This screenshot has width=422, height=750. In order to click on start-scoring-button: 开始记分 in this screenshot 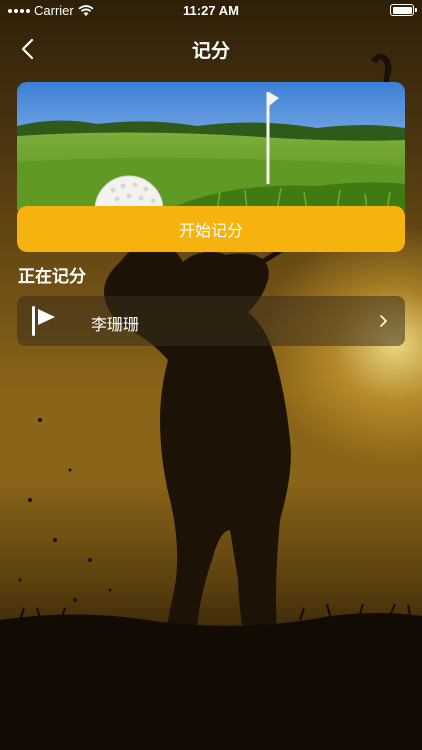, I will do `click(211, 229)`.